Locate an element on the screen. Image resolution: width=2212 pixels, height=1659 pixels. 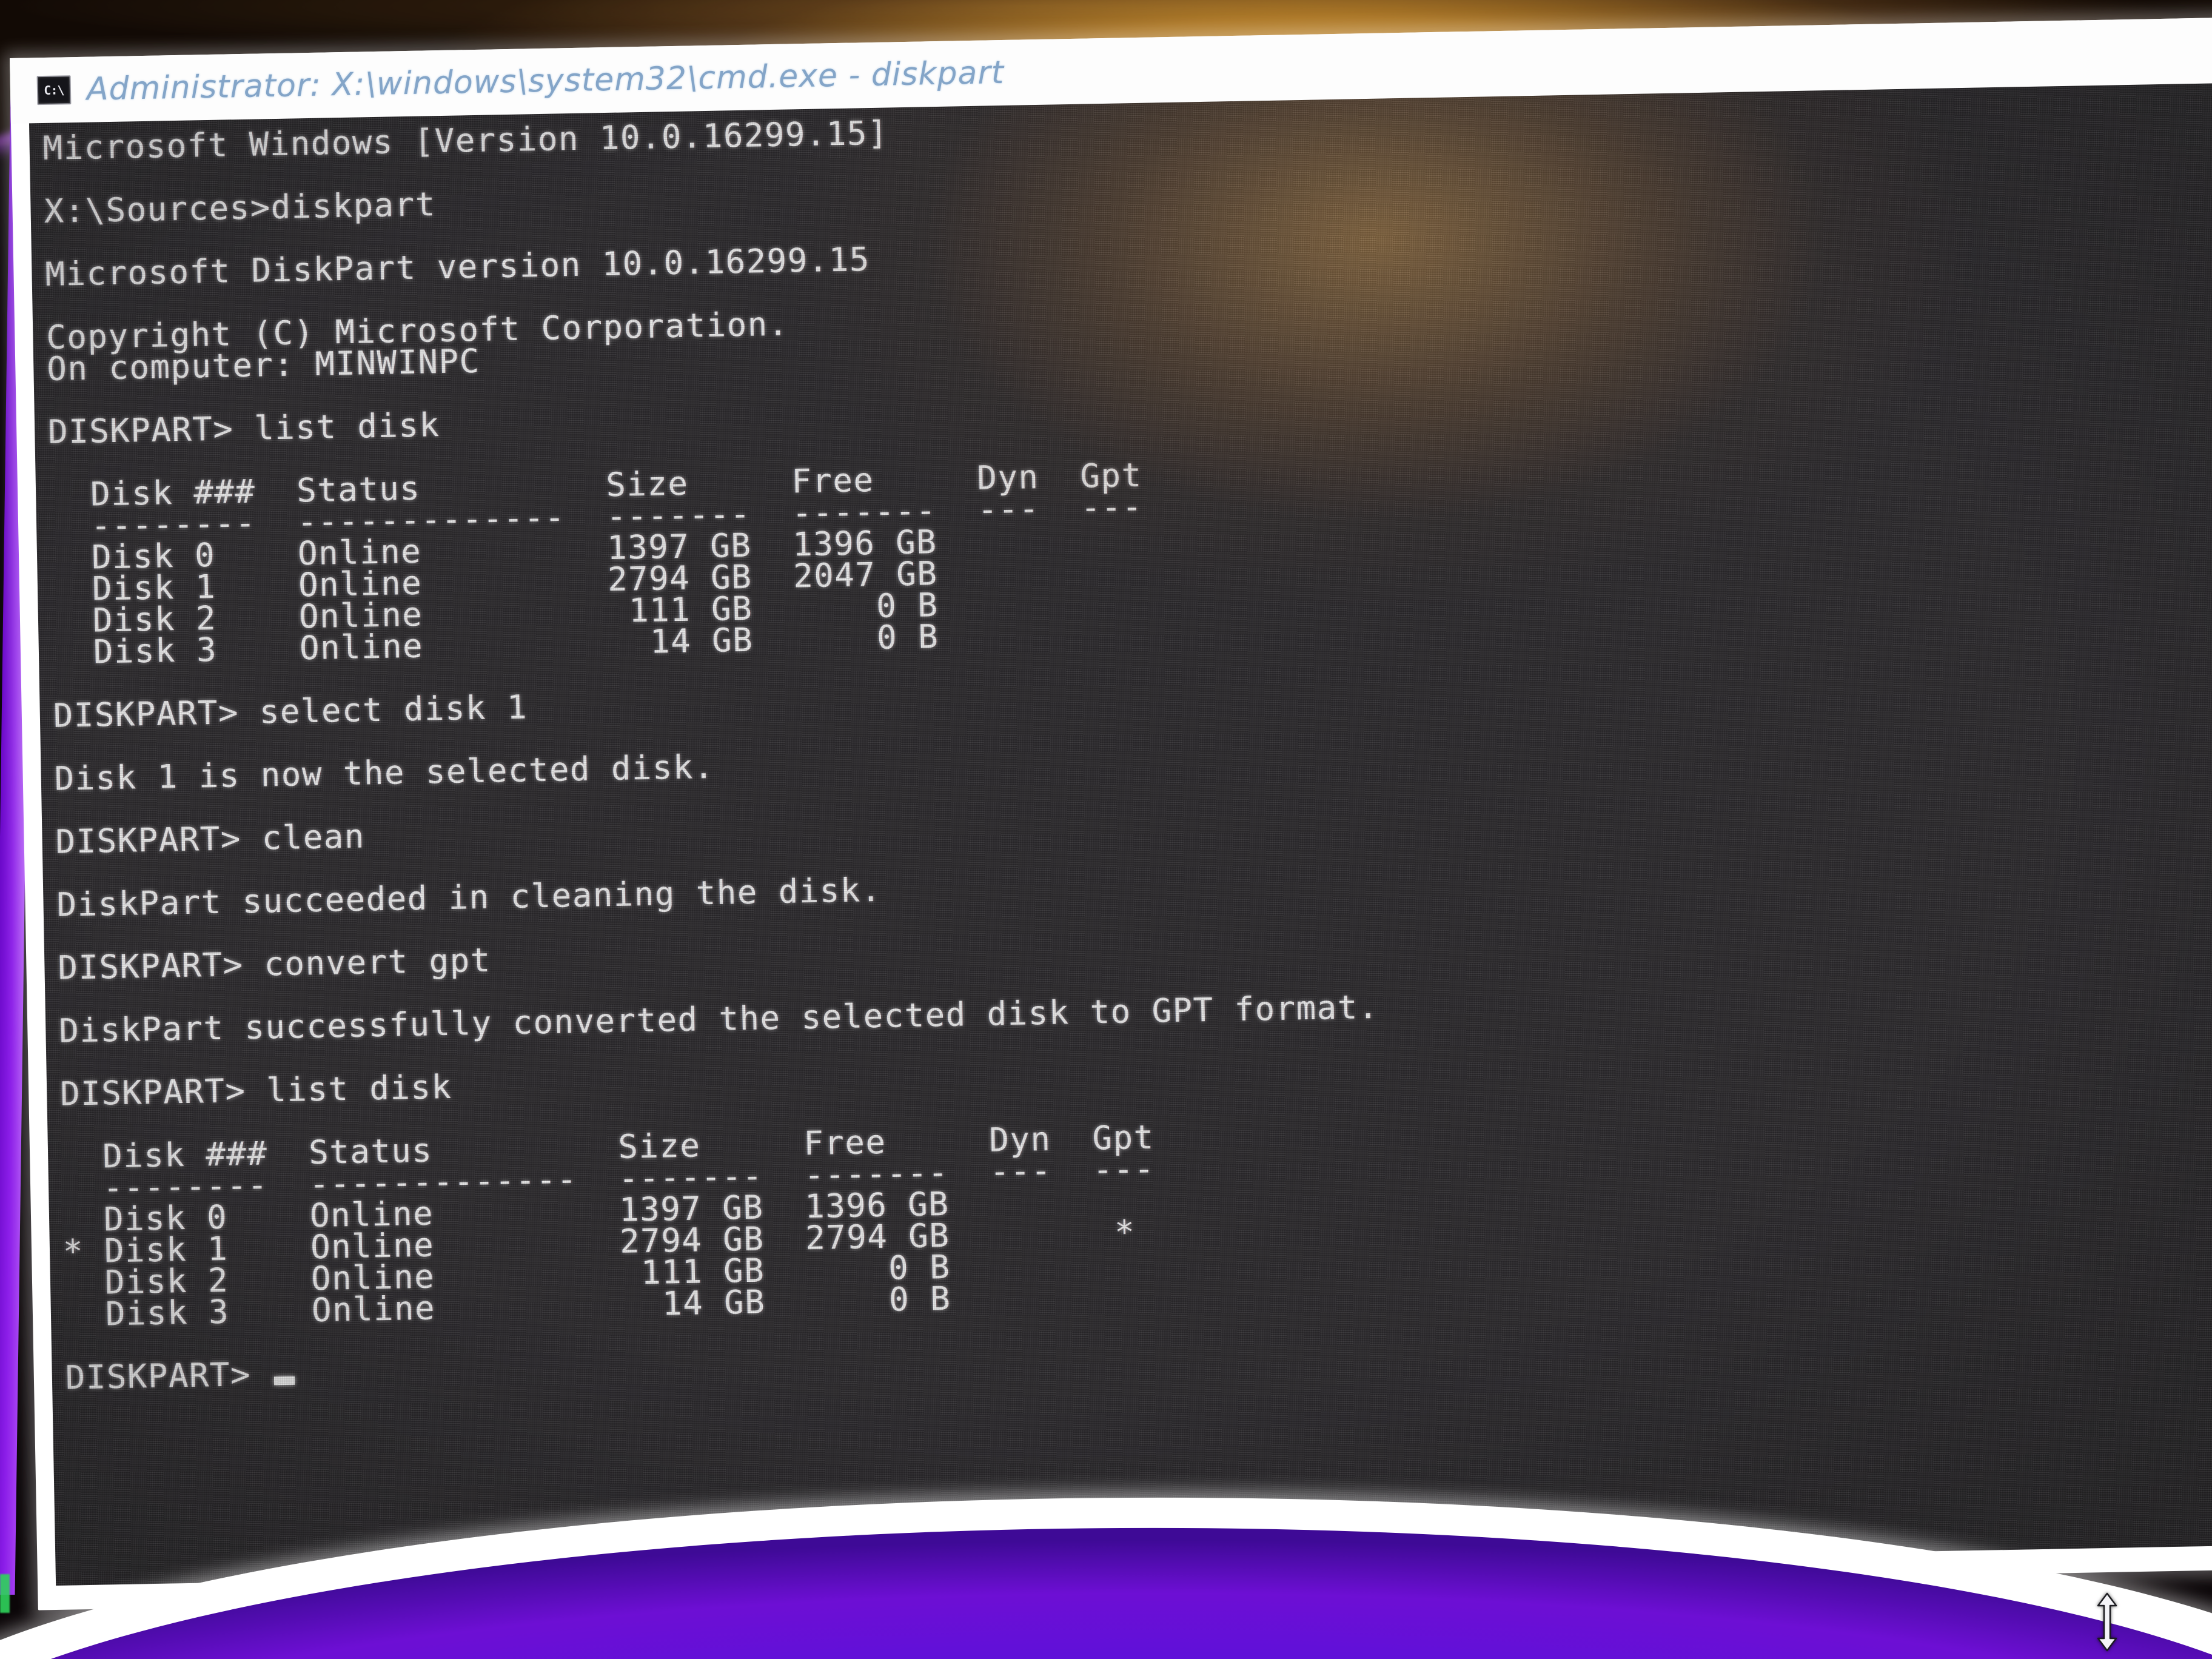
console-icon-glyph: C:\ is located at coordinates (54, 90).